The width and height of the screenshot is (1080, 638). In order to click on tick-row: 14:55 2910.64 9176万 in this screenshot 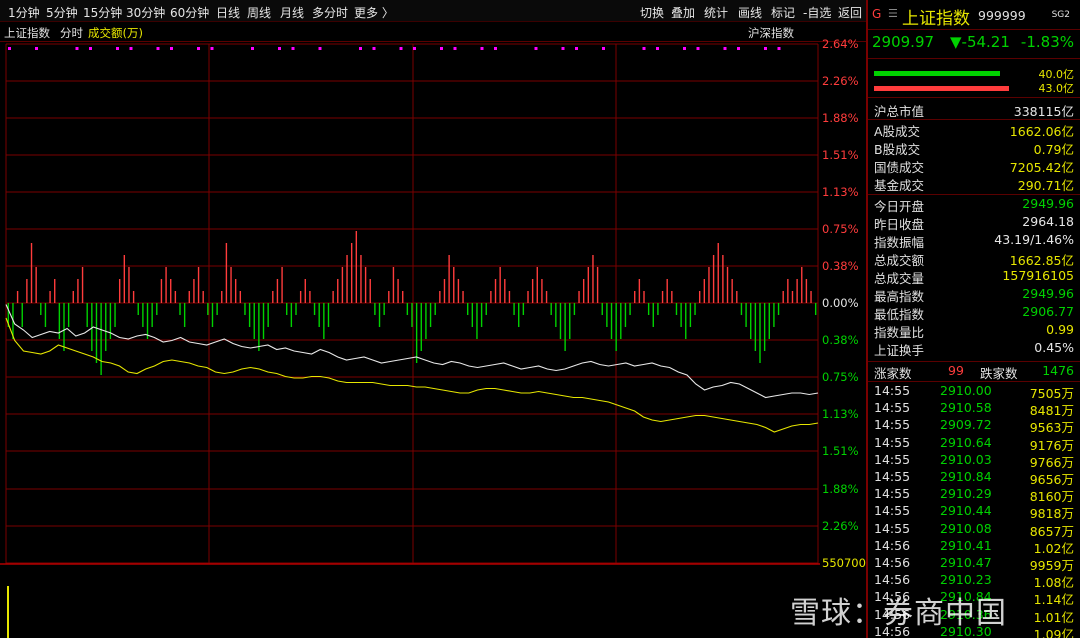, I will do `click(974, 443)`.